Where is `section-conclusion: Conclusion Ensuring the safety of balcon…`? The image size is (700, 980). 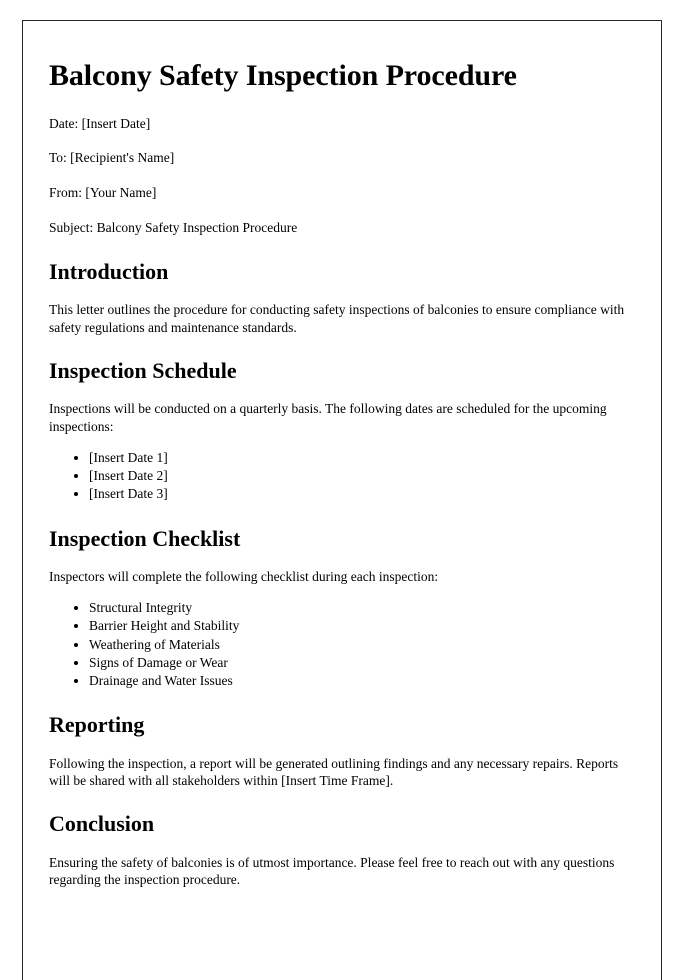 section-conclusion: Conclusion Ensuring the safety of balcon… is located at coordinates (342, 849).